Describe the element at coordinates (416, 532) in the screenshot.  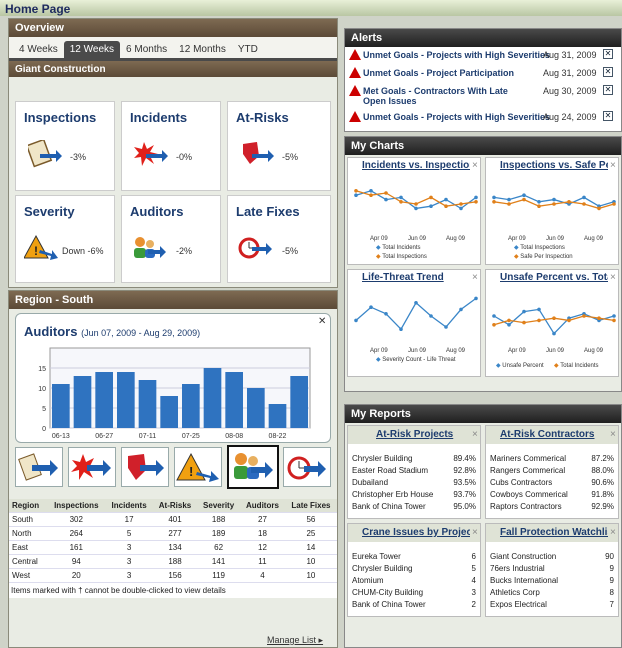
I see `report-title: Crane Issues by Project` at that location.